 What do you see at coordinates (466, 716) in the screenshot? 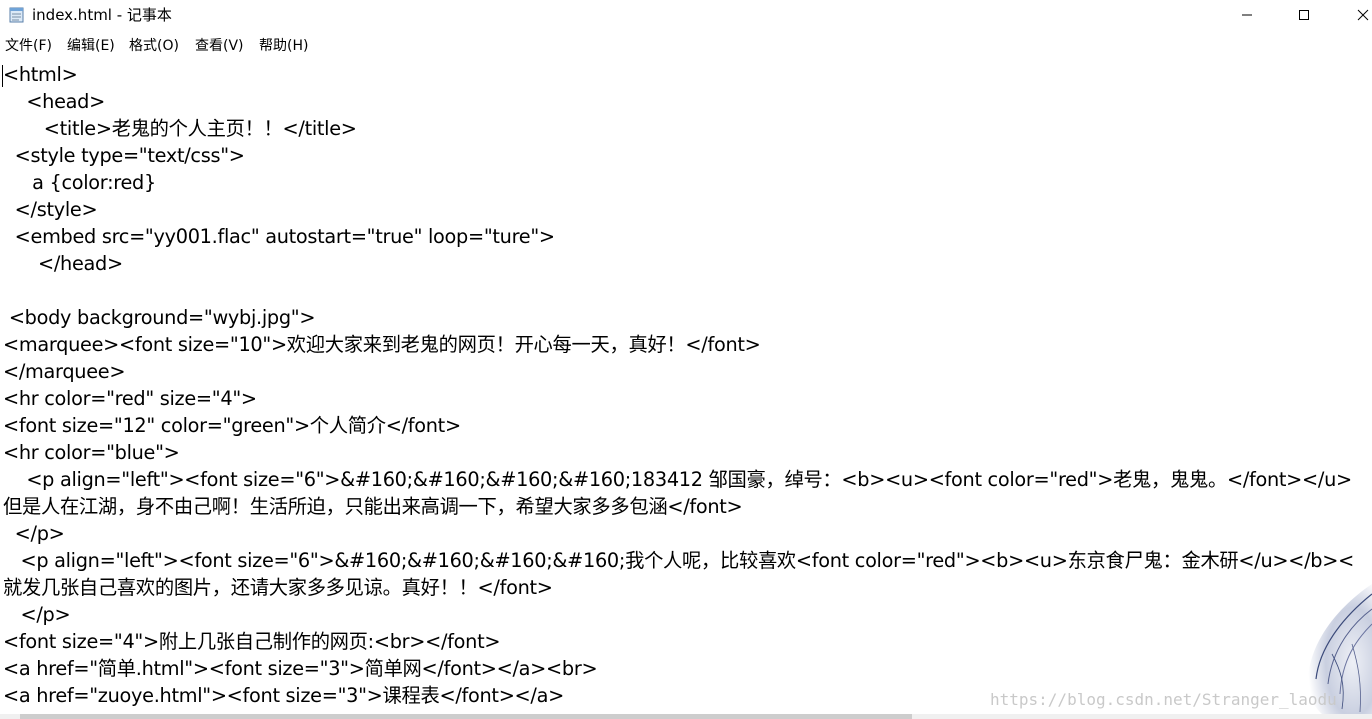
I see `horizontal-scrollbar-thumb` at bounding box center [466, 716].